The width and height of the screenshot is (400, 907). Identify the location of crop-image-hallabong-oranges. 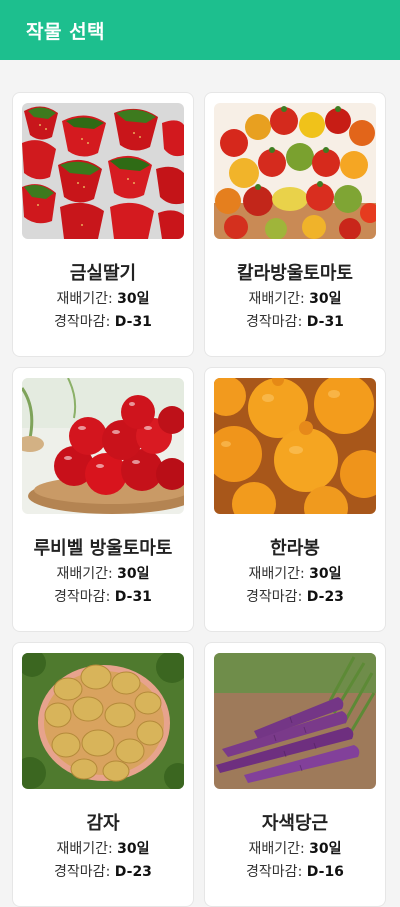
(295, 446).